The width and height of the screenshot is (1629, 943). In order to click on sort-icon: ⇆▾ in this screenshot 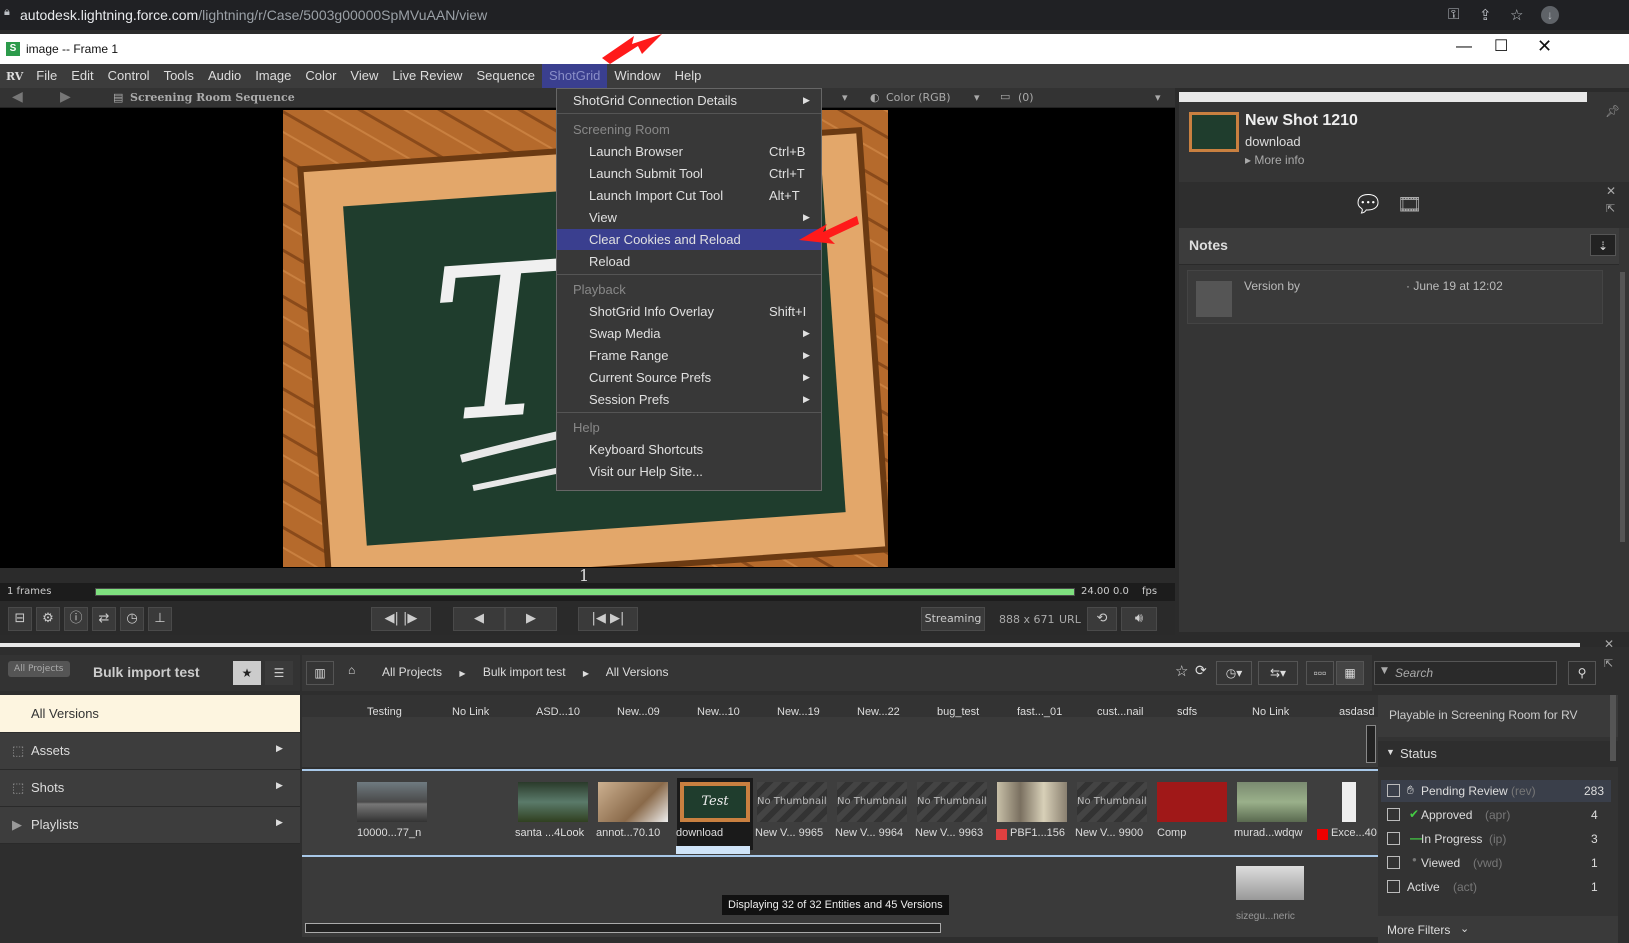, I will do `click(1278, 673)`.